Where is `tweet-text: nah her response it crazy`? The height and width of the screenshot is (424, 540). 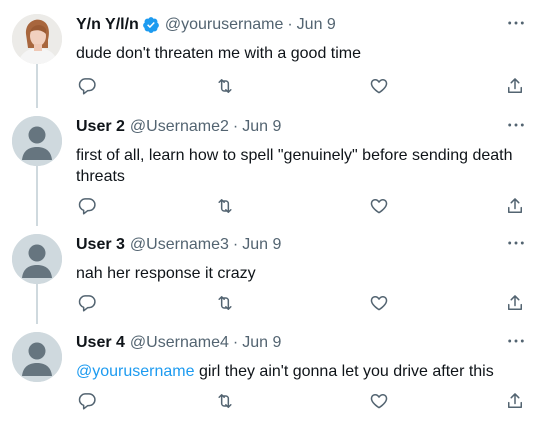
tweet-text: nah her response it crazy is located at coordinates (166, 273).